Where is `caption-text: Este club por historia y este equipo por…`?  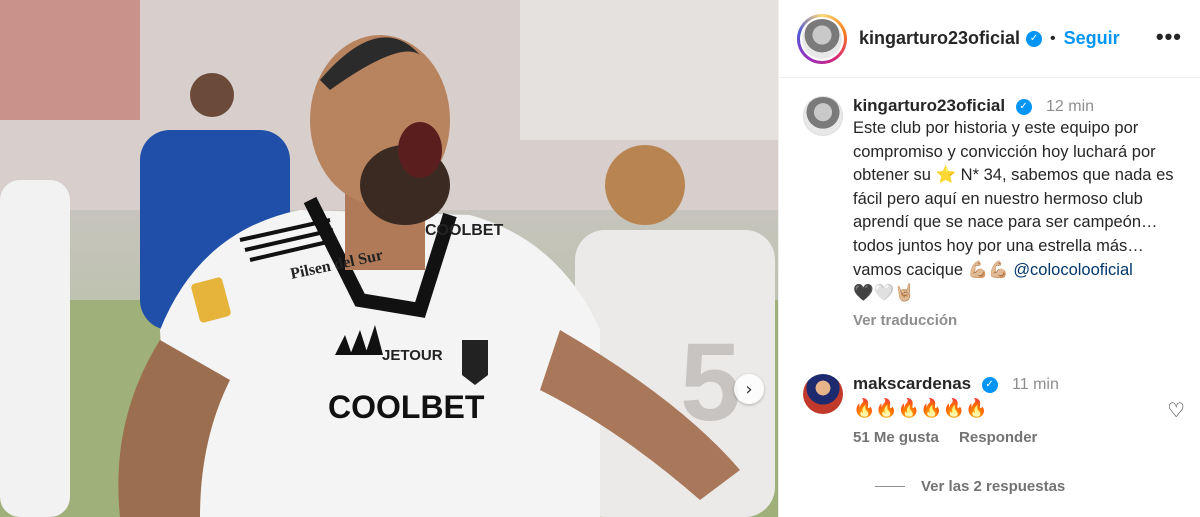
caption-text: Este club por historia y este equipo por… is located at coordinates (1013, 211).